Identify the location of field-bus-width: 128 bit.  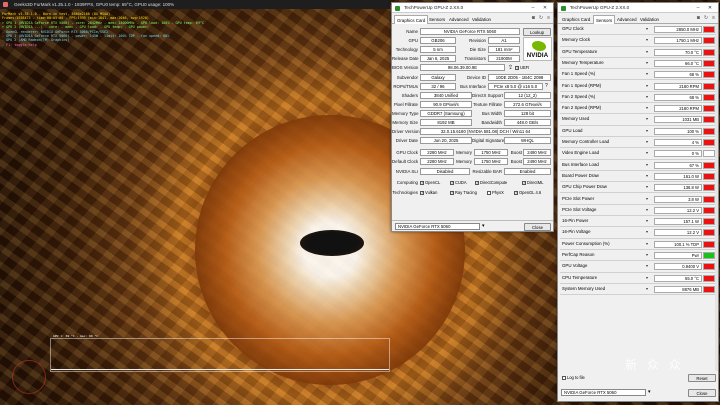
(527, 113).